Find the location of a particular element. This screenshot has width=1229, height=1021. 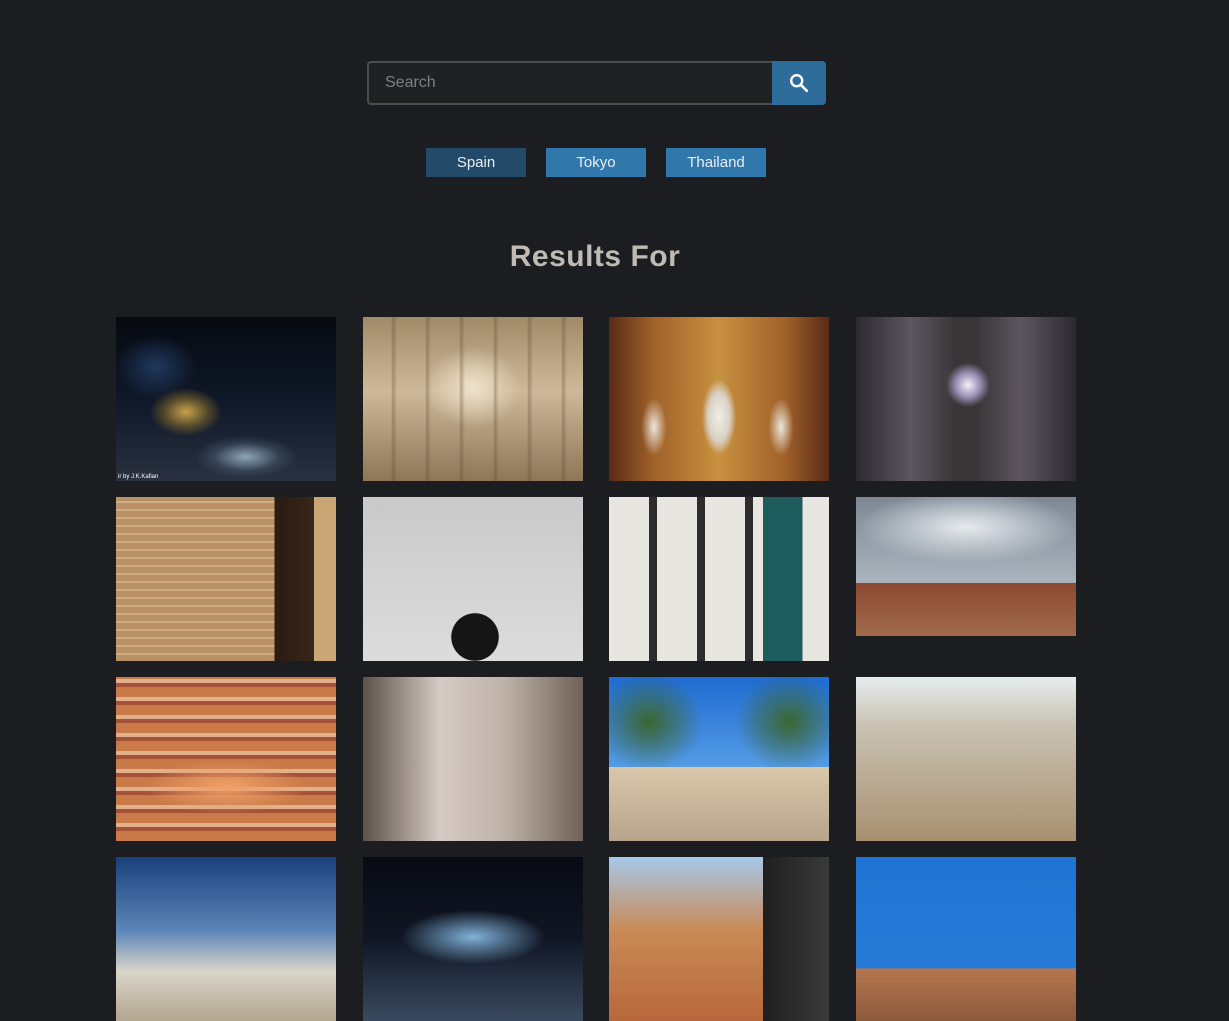

tag-spain: Spain is located at coordinates (476, 162).